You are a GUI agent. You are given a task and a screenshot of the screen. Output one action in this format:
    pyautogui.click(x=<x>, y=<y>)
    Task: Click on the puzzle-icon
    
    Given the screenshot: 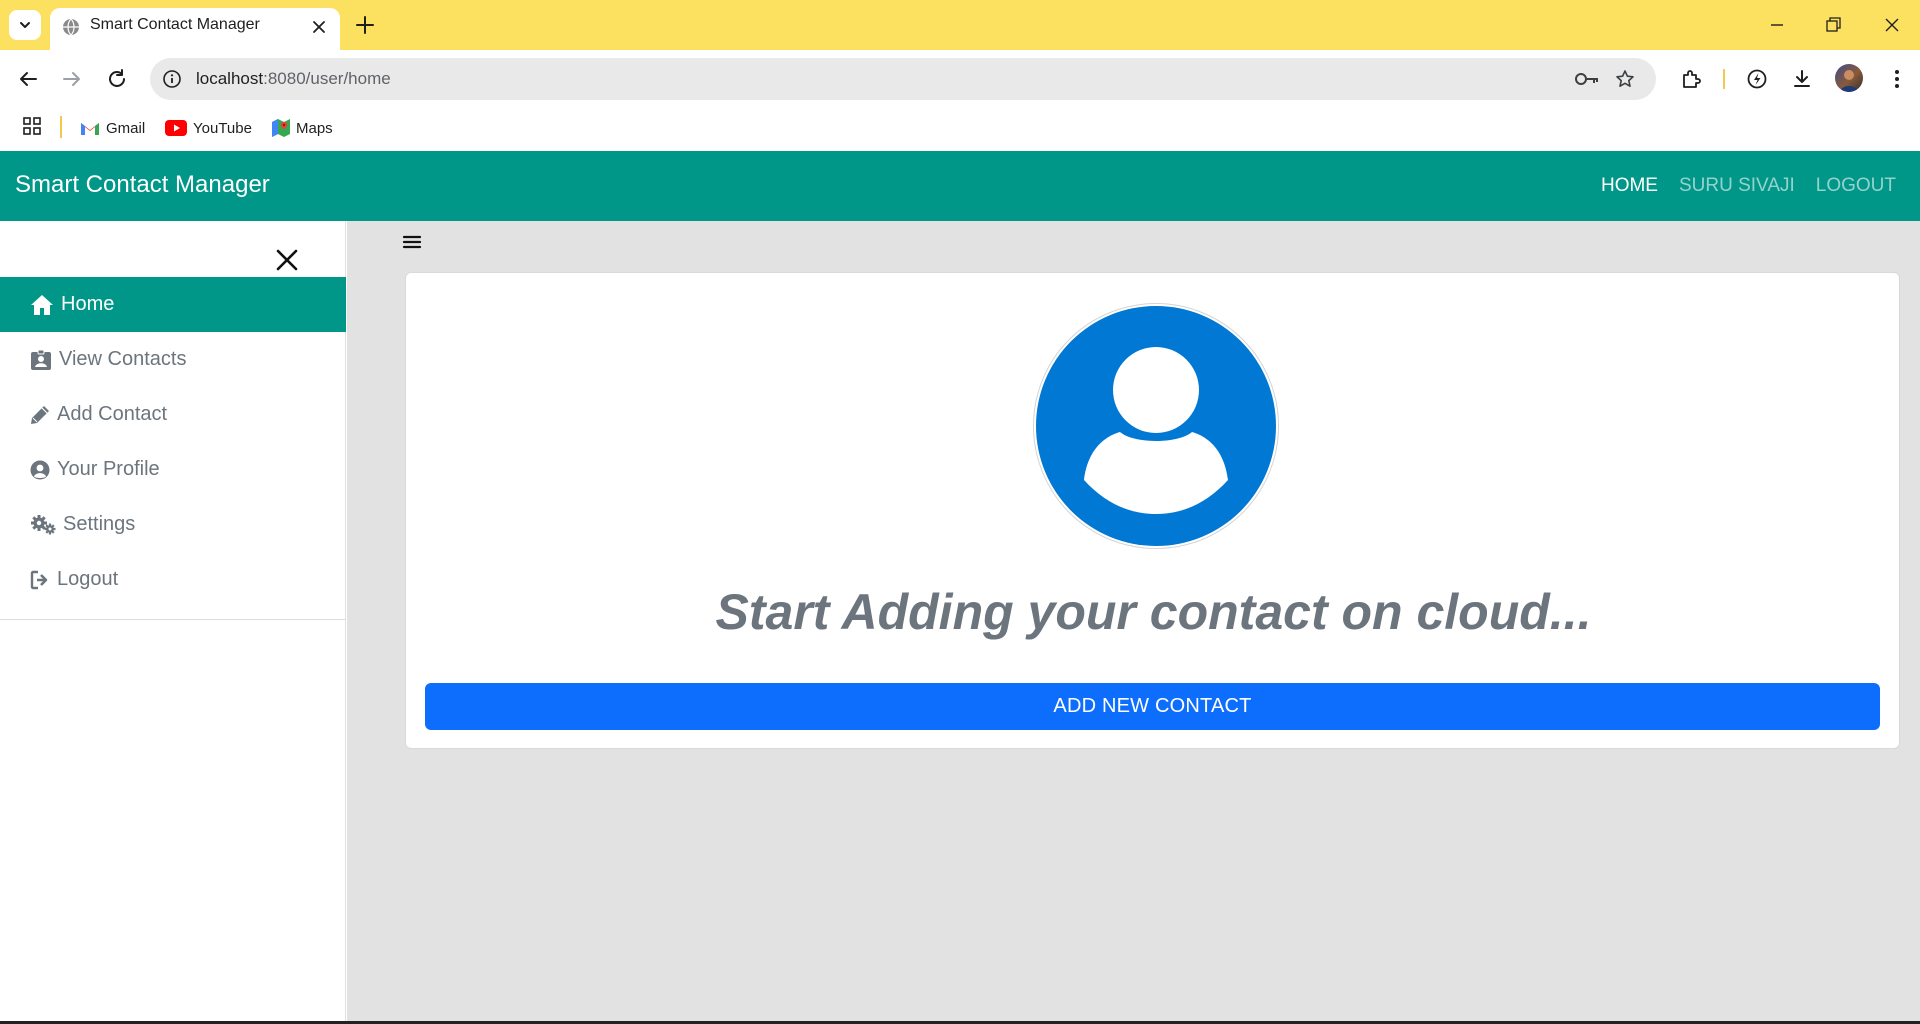 What is the action you would take?
    pyautogui.click(x=1691, y=79)
    